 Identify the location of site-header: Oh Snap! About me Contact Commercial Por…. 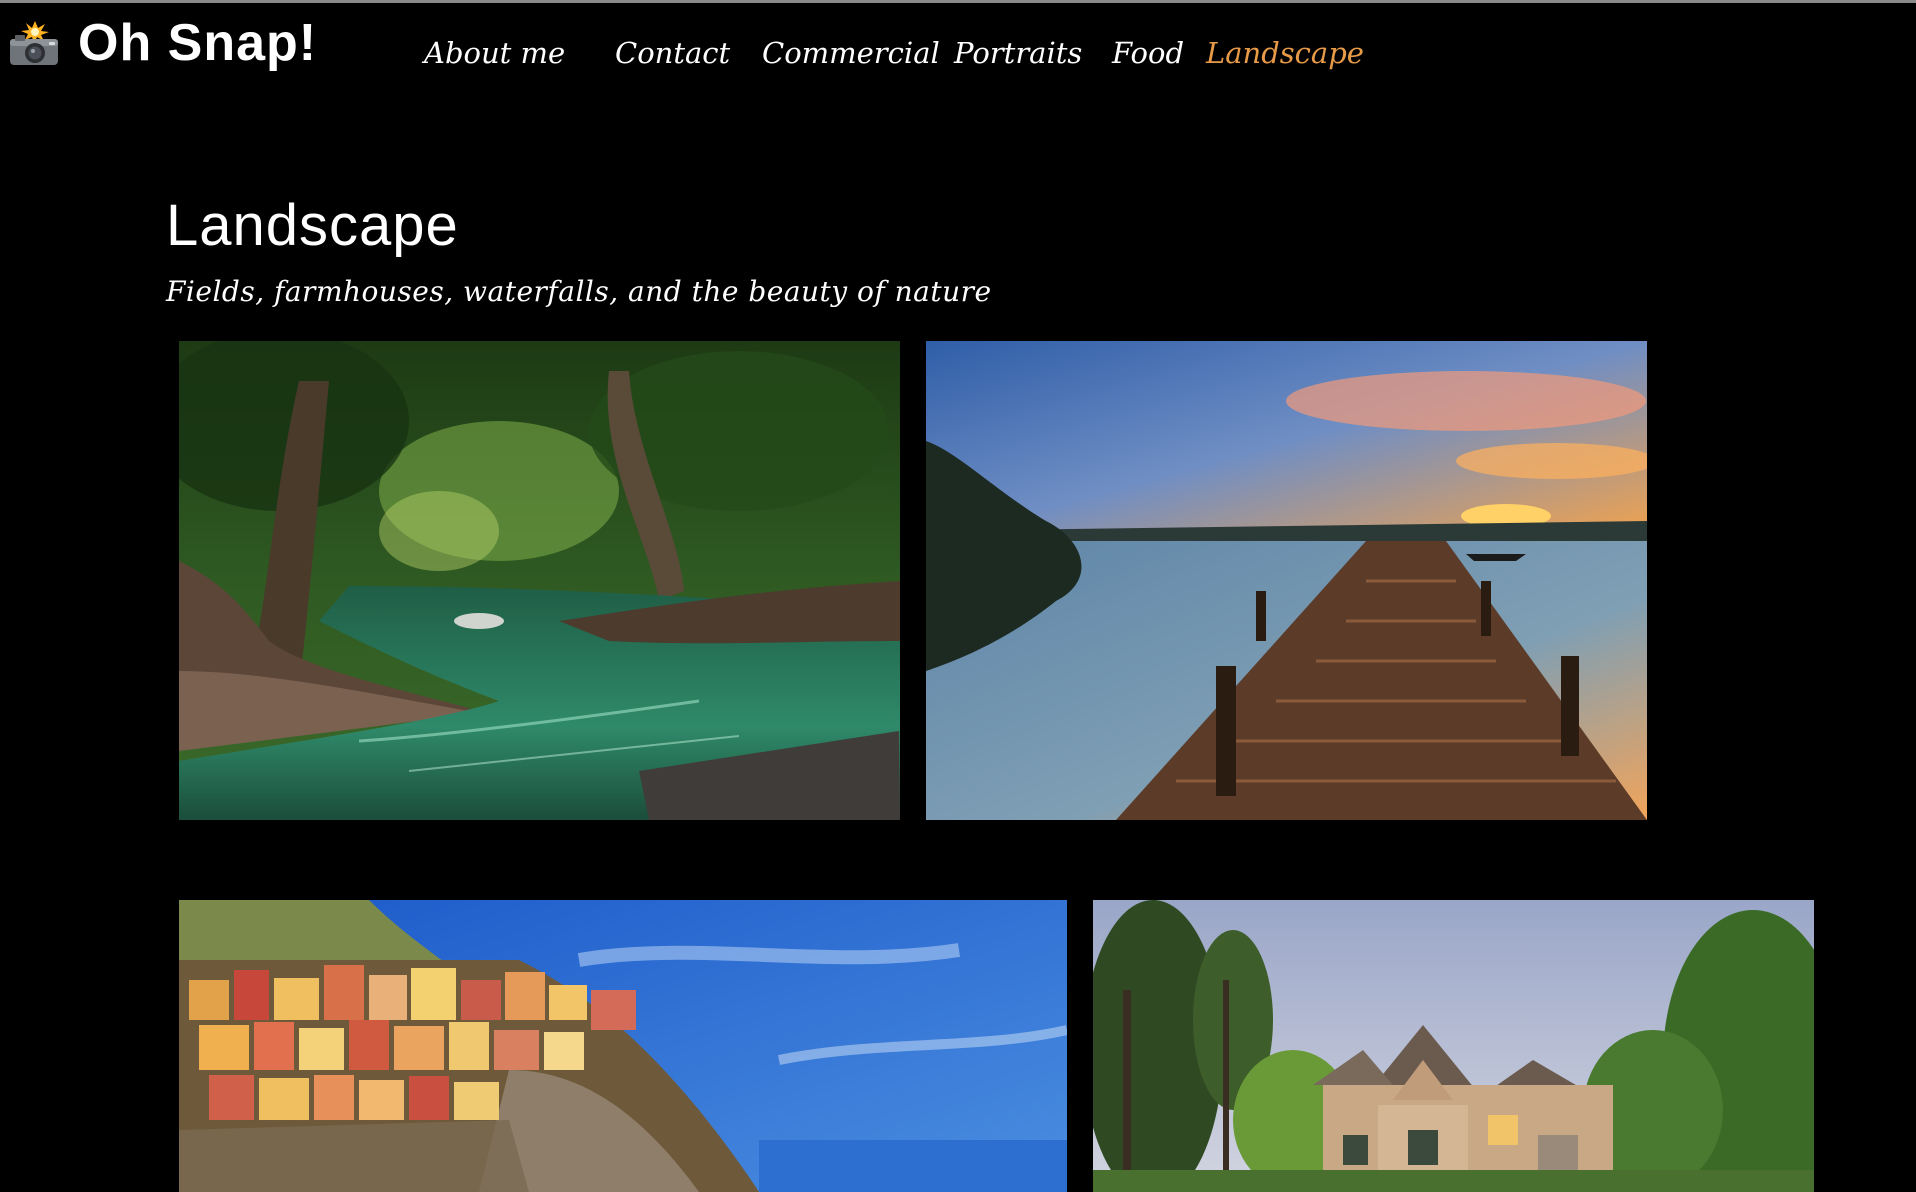
(958, 53).